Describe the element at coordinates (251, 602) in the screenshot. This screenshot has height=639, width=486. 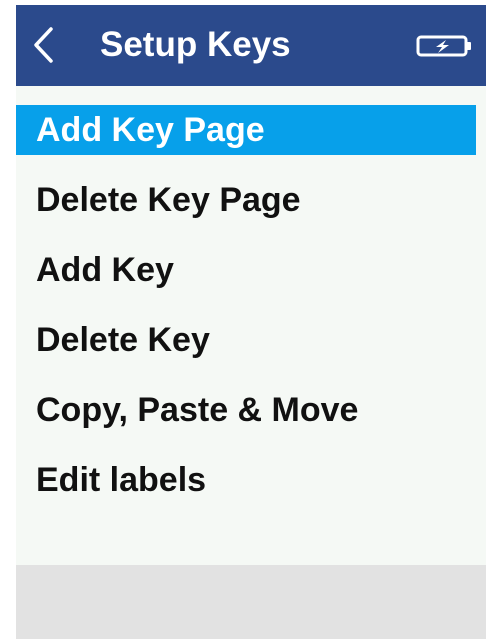
I see `footer-bar` at that location.